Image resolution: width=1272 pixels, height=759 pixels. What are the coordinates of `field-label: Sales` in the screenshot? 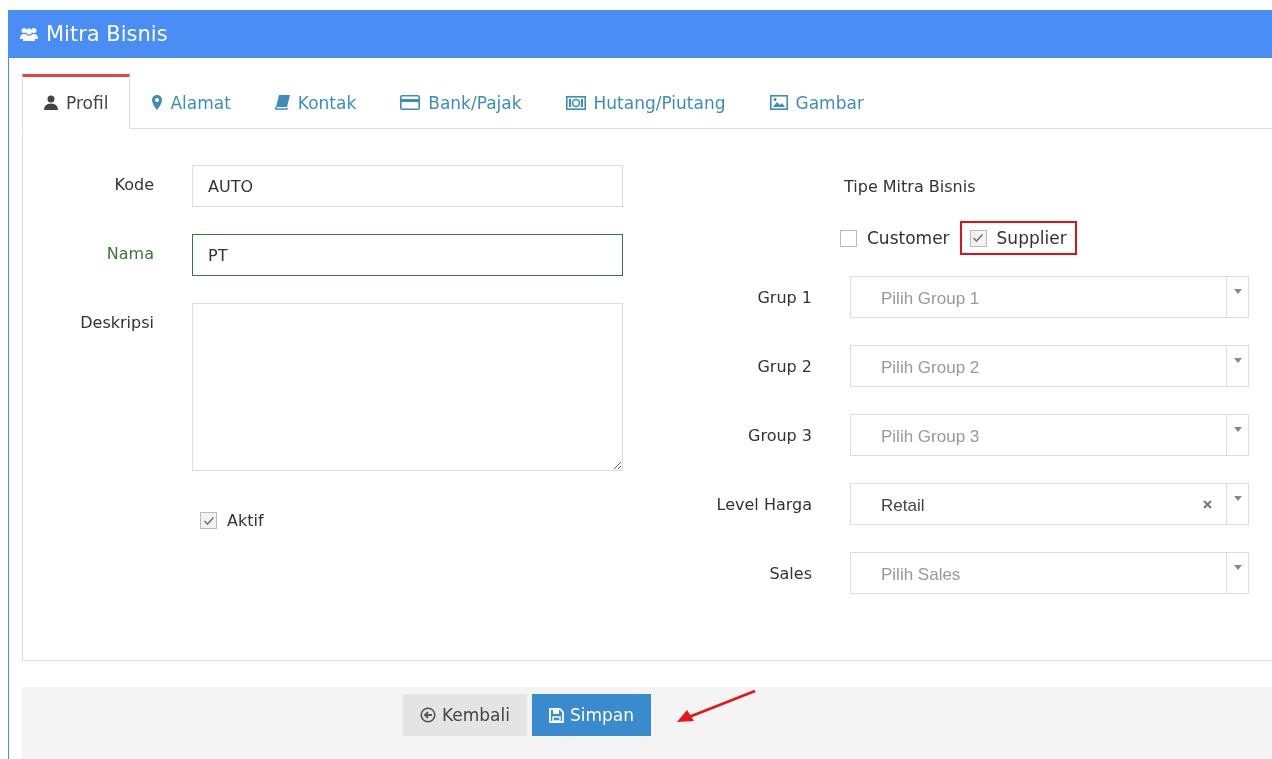 It's located at (790, 573).